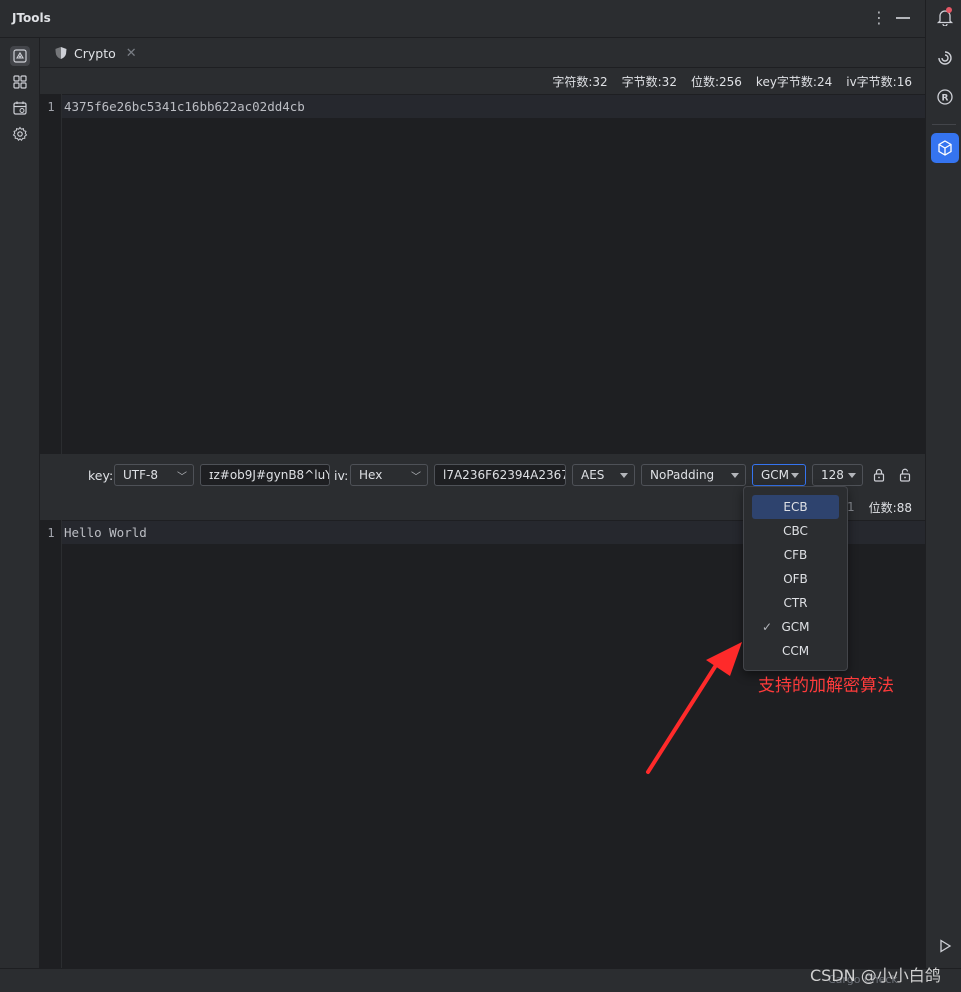 This screenshot has width=961, height=992. Describe the element at coordinates (603, 475) in the screenshot. I see `algorithm-select: AES` at that location.